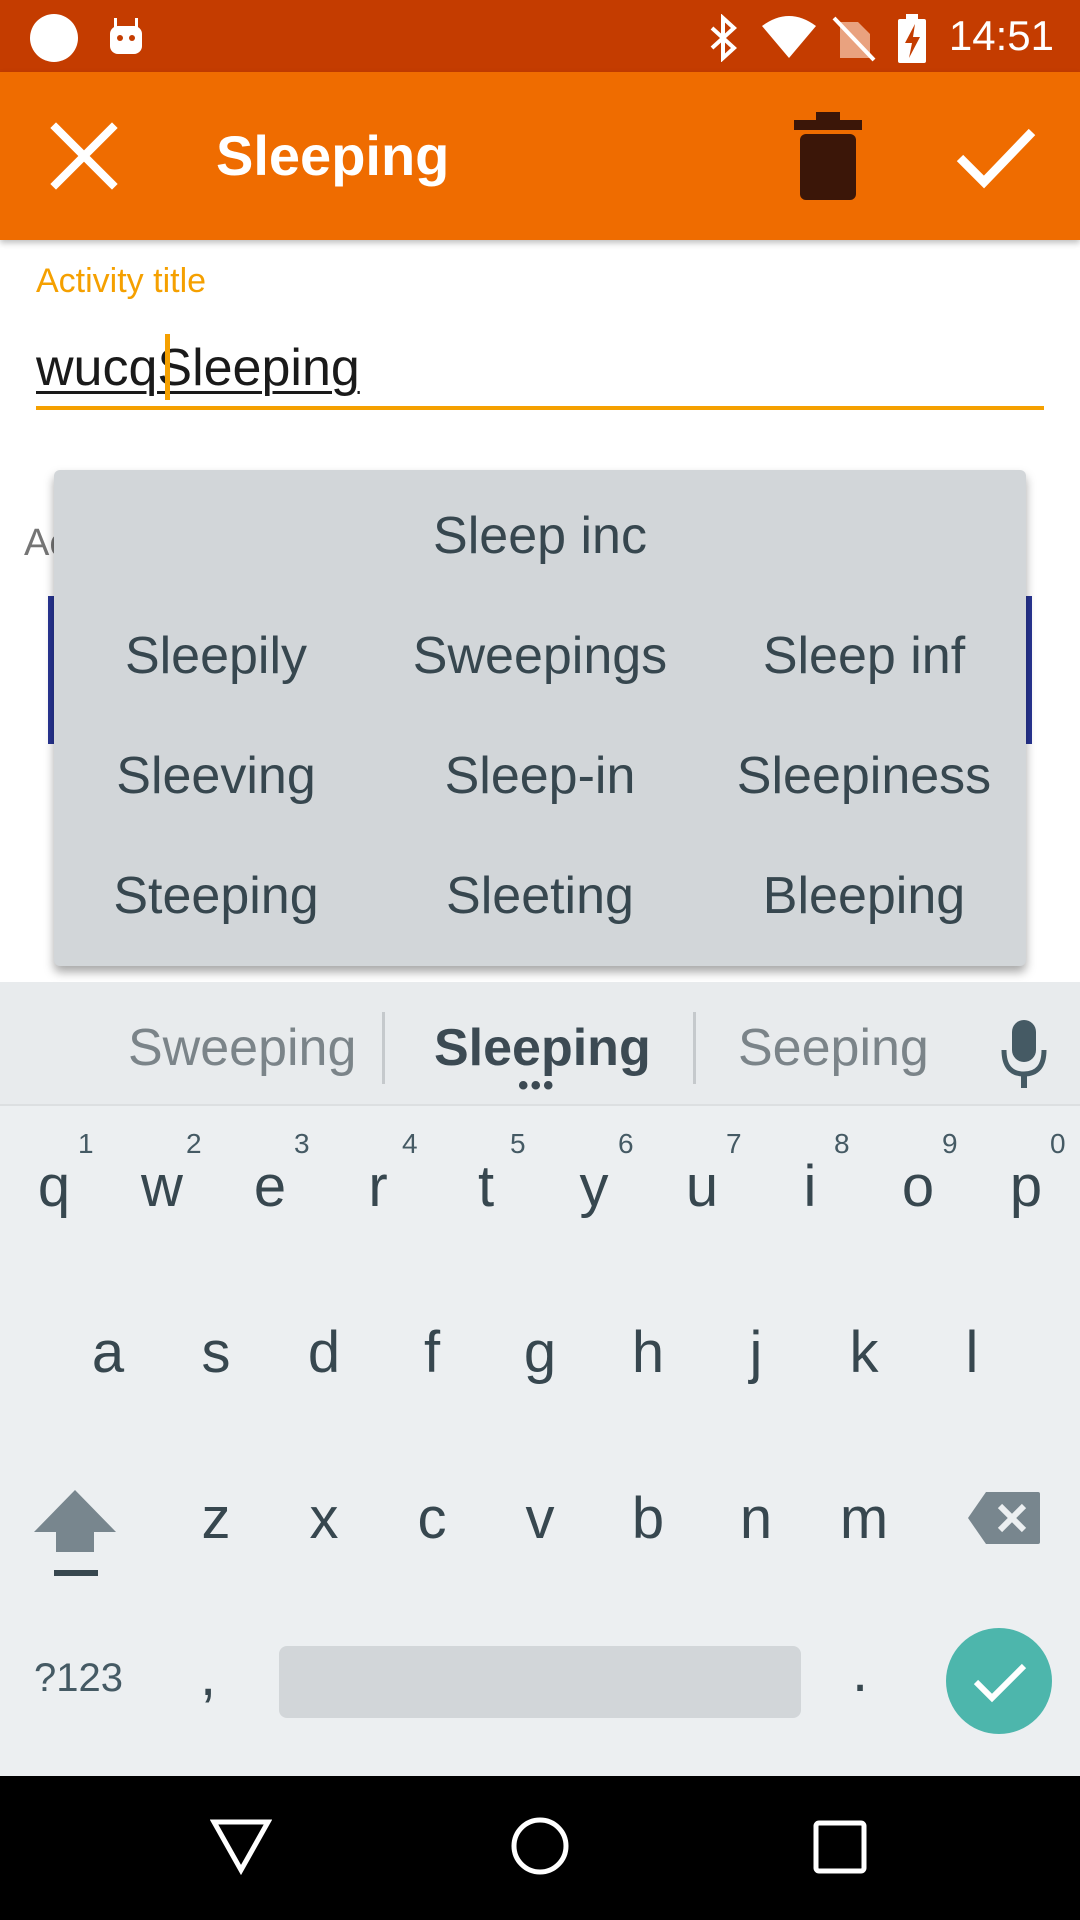  I want to click on key-t: t, so click(486, 1187).